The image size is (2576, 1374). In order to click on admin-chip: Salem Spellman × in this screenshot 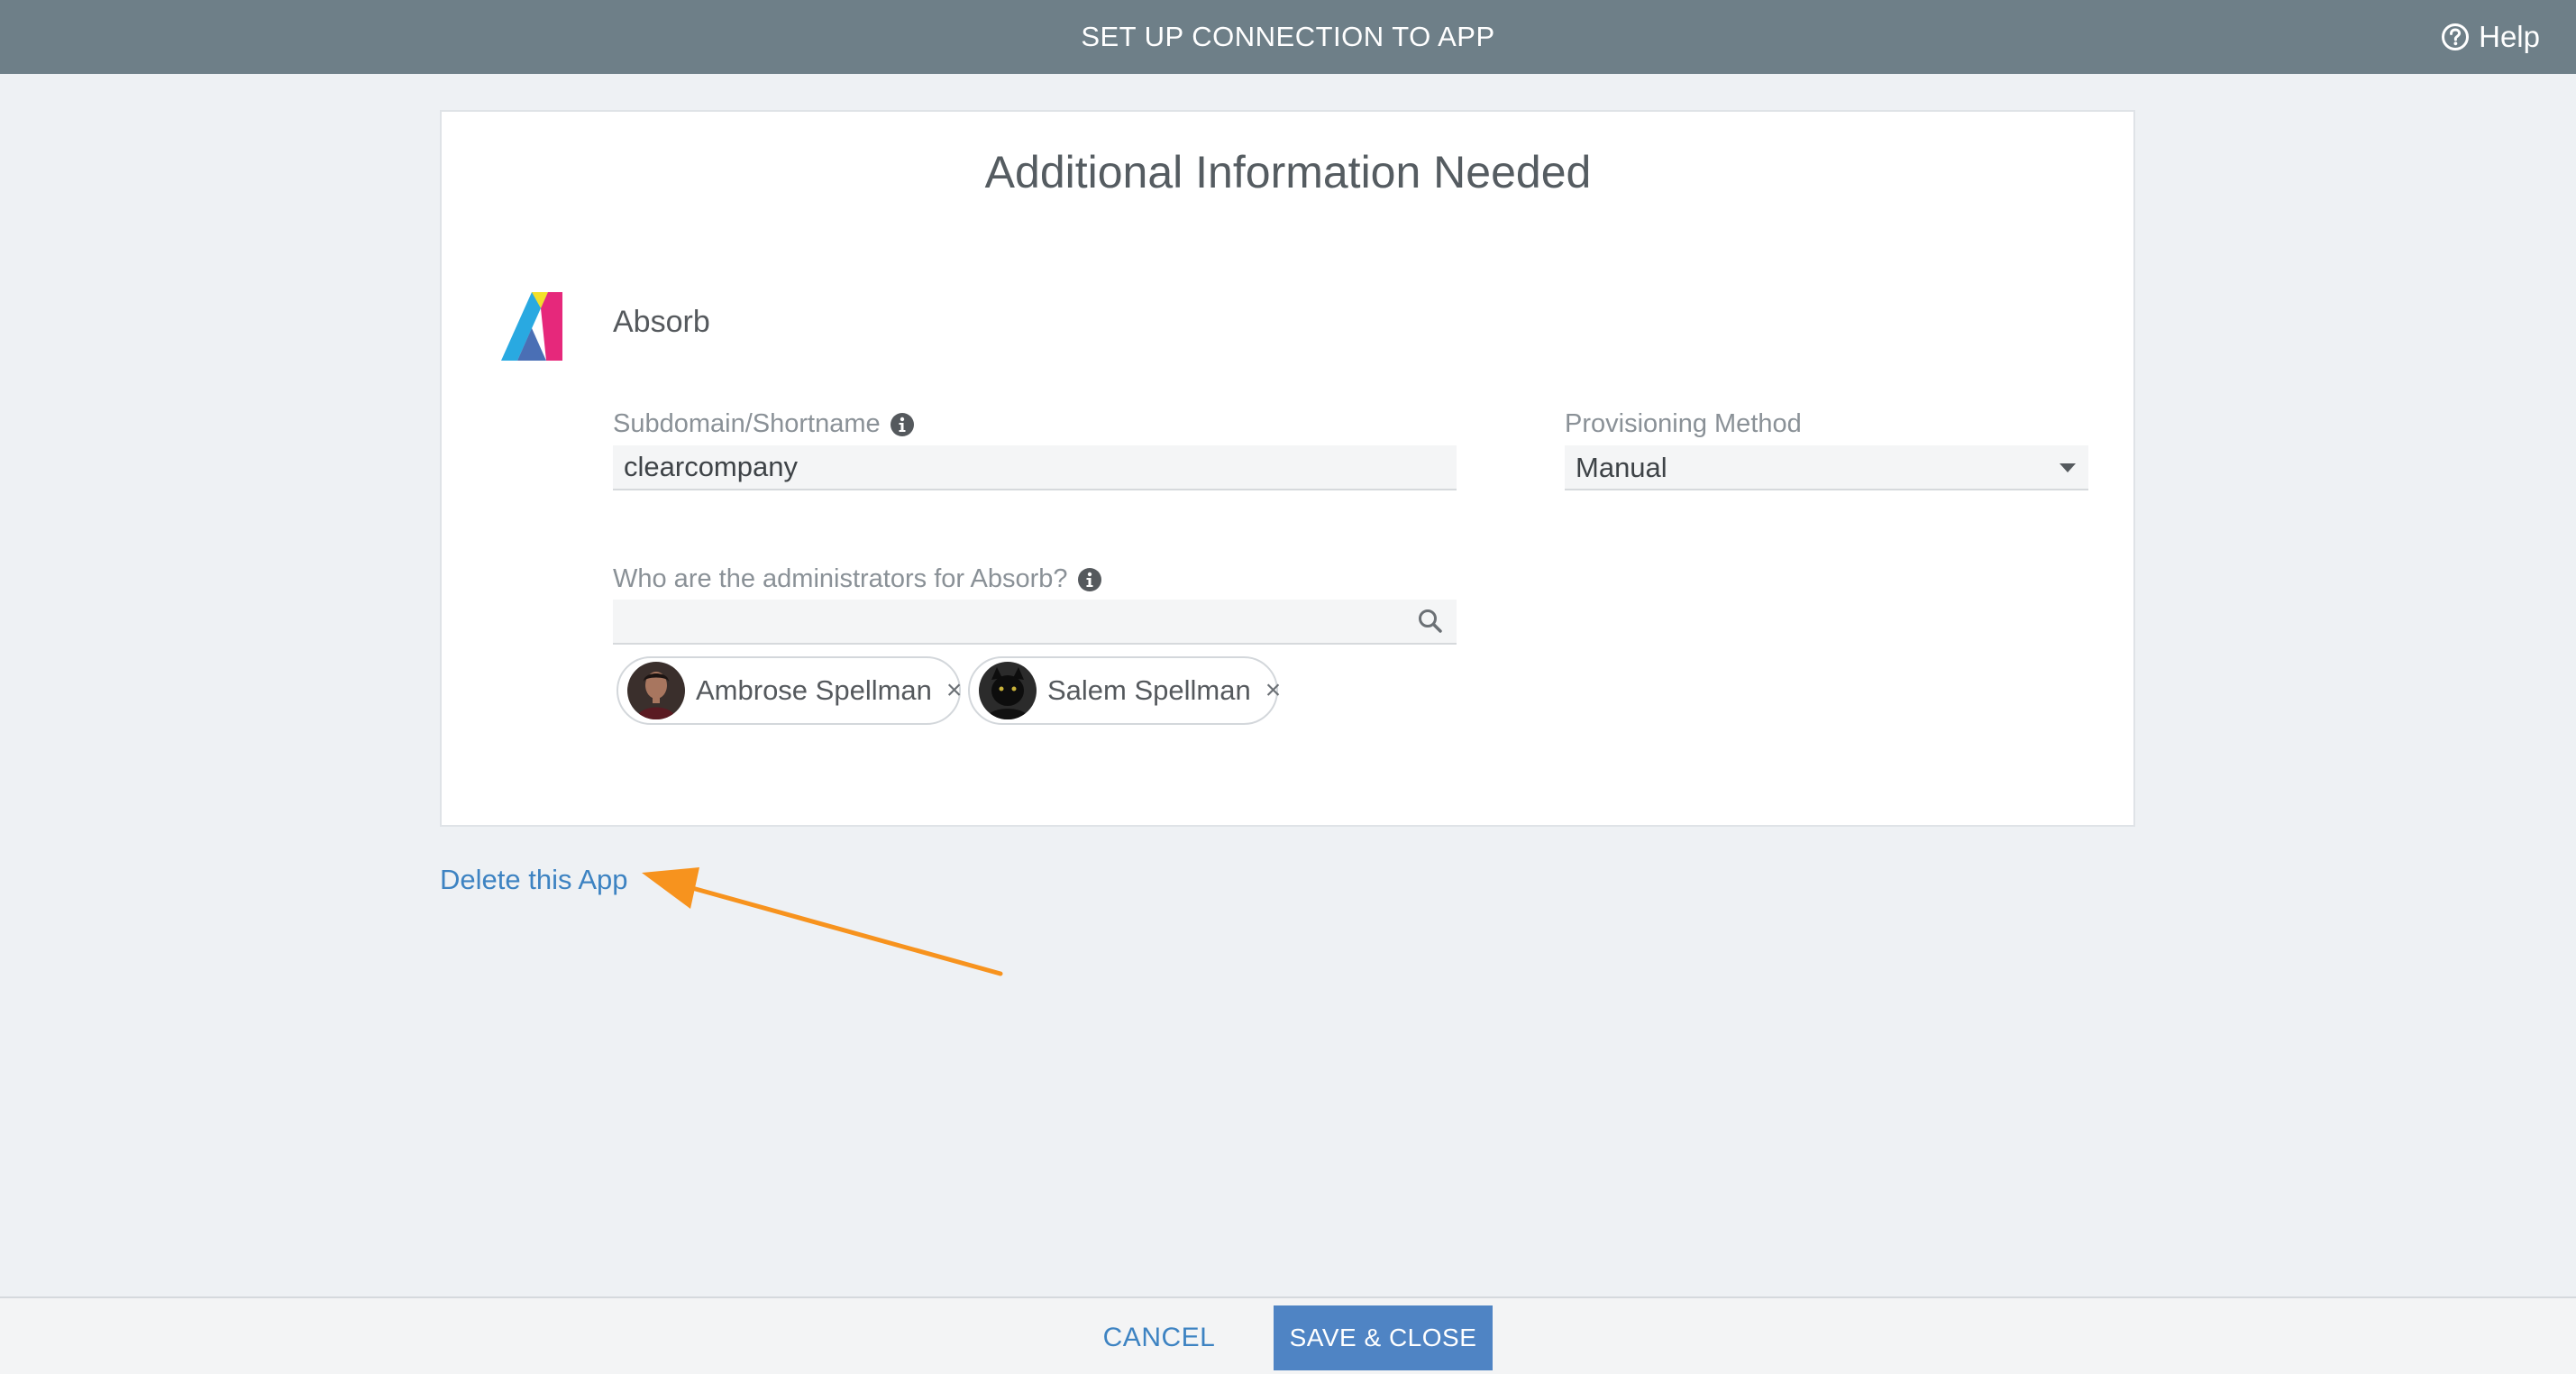, I will do `click(1124, 690)`.